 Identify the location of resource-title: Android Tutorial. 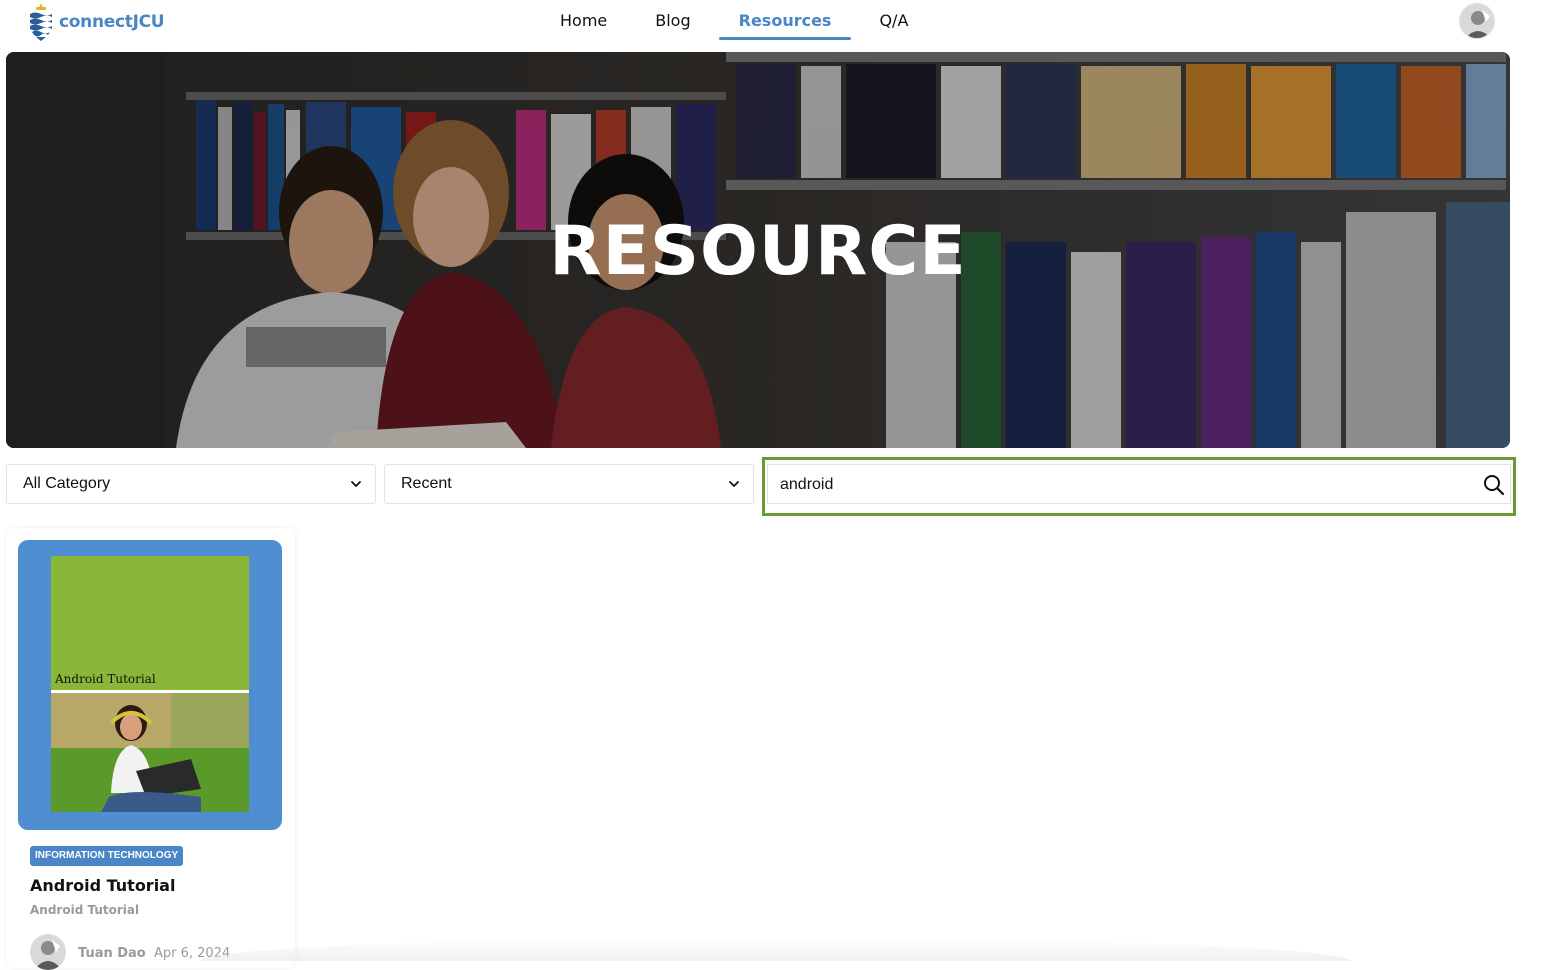
(102, 885).